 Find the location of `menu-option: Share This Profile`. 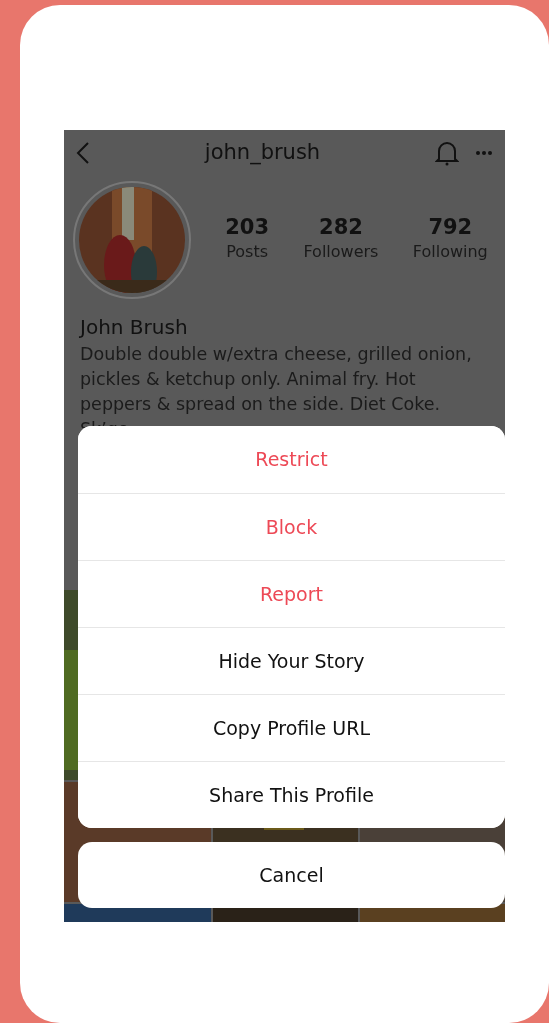

menu-option: Share This Profile is located at coordinates (291, 794).